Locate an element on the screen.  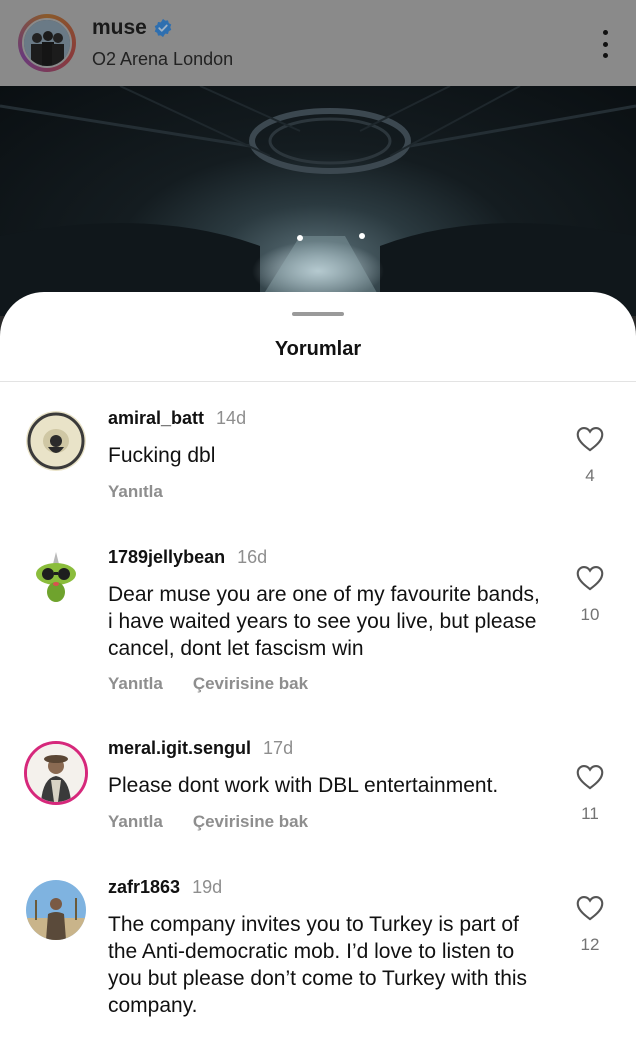
comment-time: 17d is located at coordinates (278, 748).